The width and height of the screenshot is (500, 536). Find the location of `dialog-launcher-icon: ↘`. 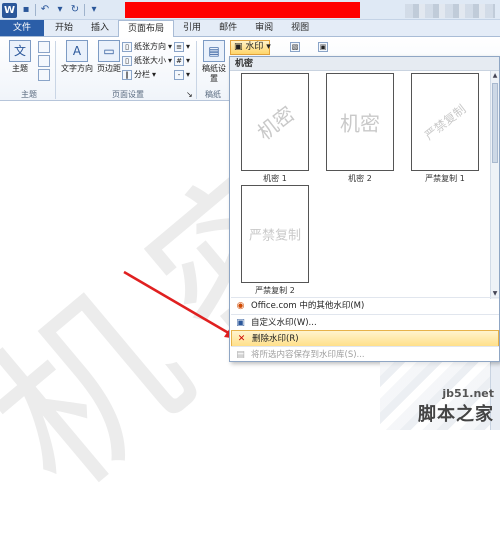

dialog-launcher-icon: ↘ is located at coordinates (189, 95).